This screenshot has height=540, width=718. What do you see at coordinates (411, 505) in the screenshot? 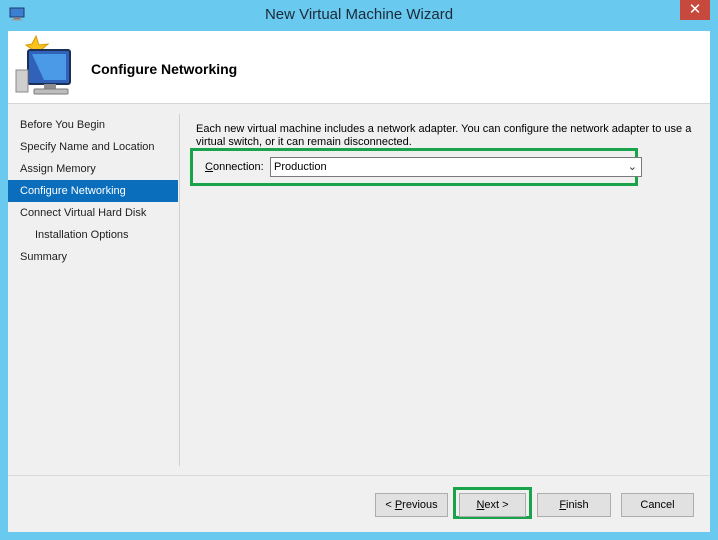
I see `previous-button: < Previous` at bounding box center [411, 505].